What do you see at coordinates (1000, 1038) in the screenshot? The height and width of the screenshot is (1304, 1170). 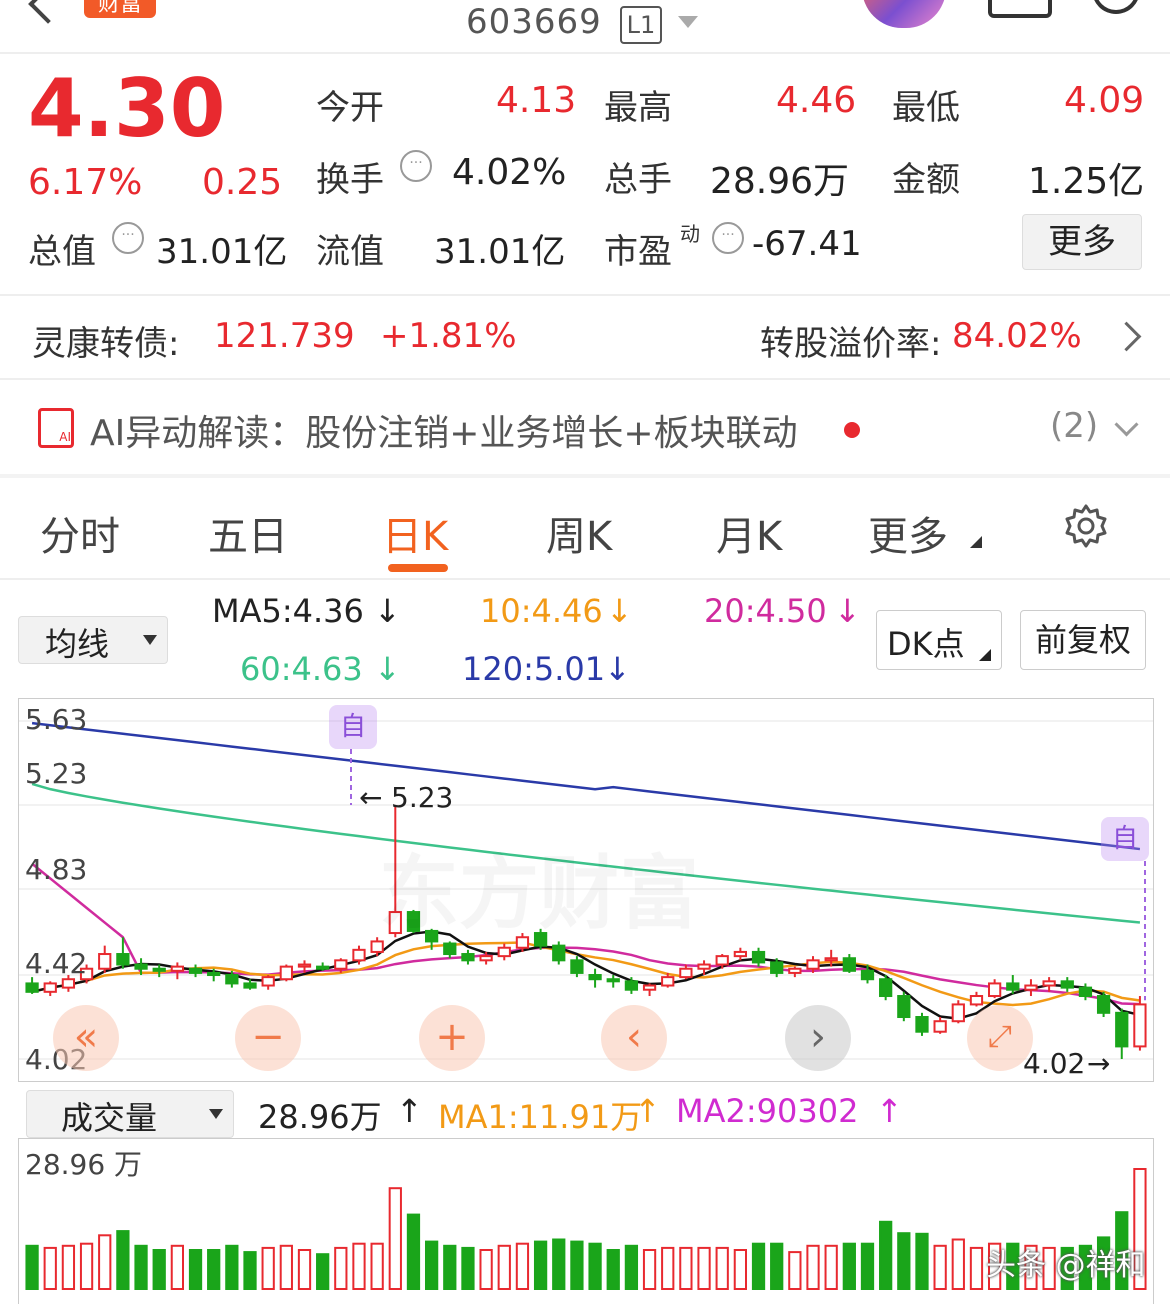 I see `fullscreen-button: ⤢` at bounding box center [1000, 1038].